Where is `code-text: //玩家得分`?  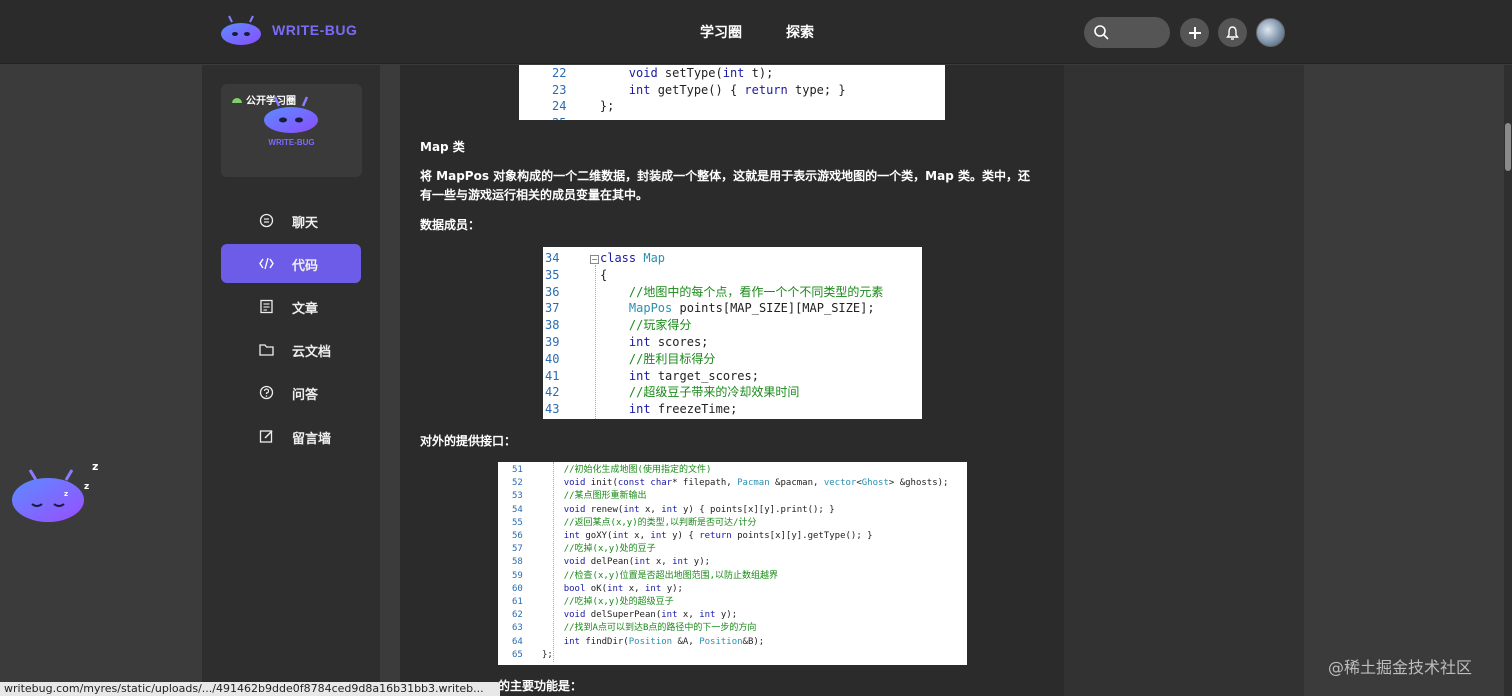 code-text: //玩家得分 is located at coordinates (660, 325).